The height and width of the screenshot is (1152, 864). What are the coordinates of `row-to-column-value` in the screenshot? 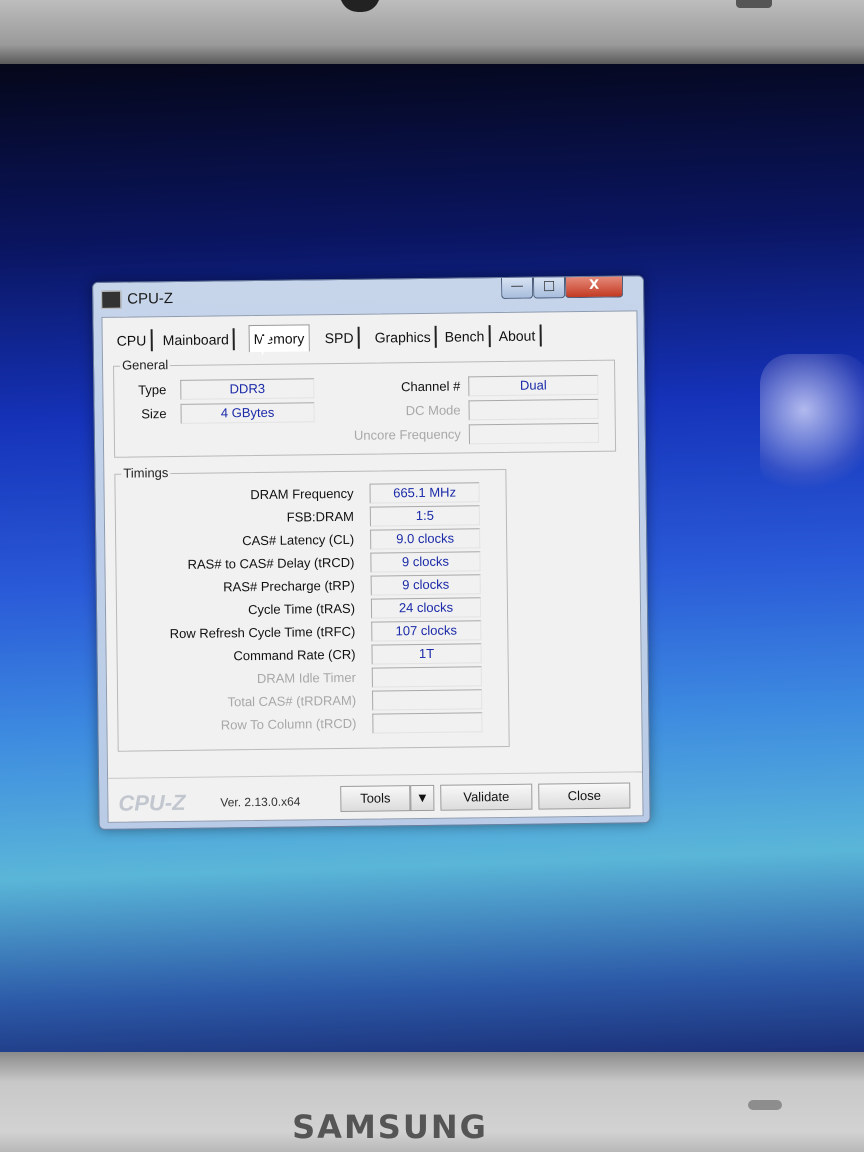 It's located at (427, 723).